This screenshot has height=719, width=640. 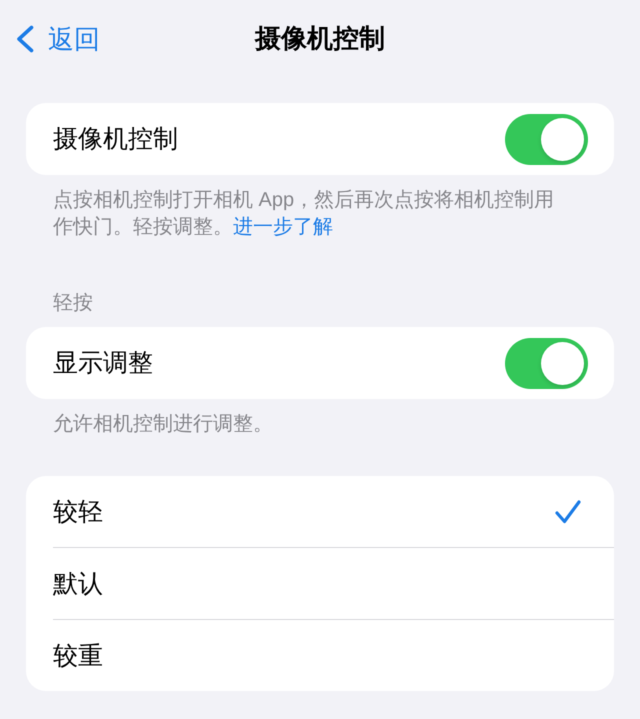 What do you see at coordinates (320, 655) in the screenshot?
I see `option-row: 较重` at bounding box center [320, 655].